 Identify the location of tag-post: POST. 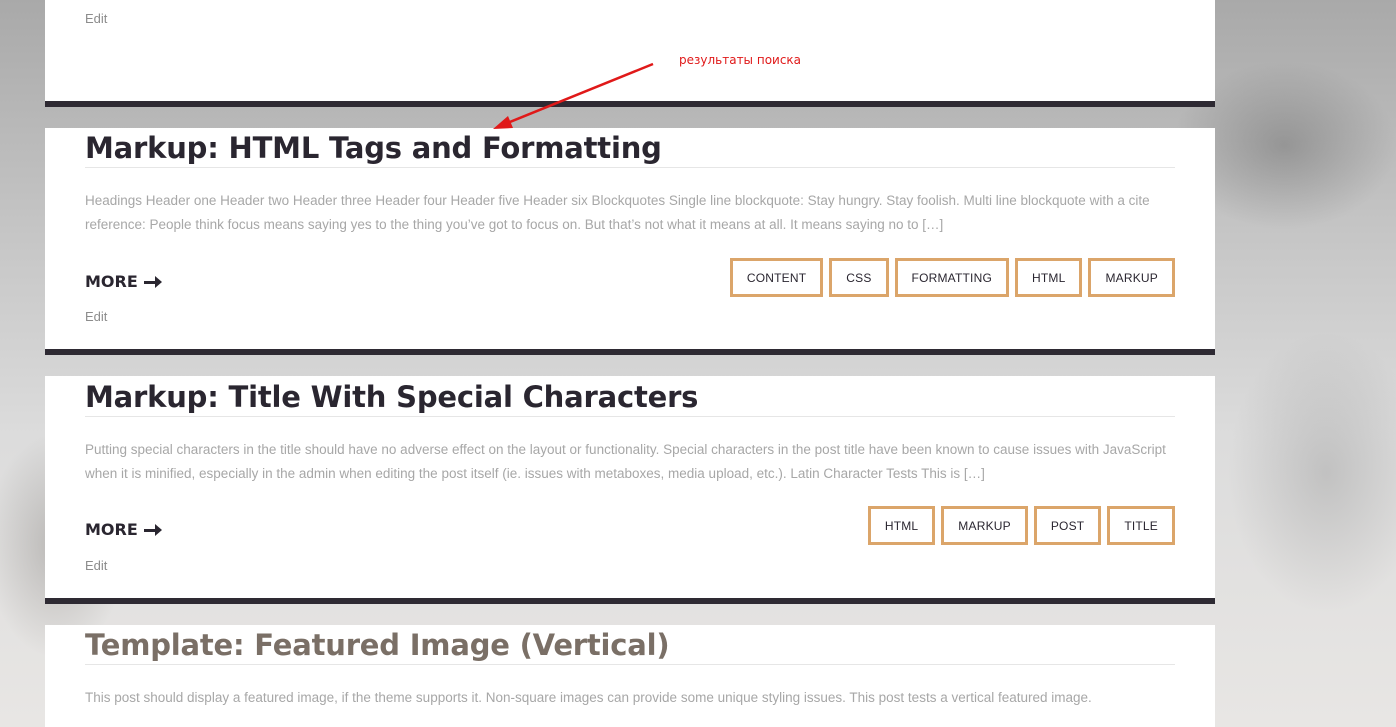
(1067, 525).